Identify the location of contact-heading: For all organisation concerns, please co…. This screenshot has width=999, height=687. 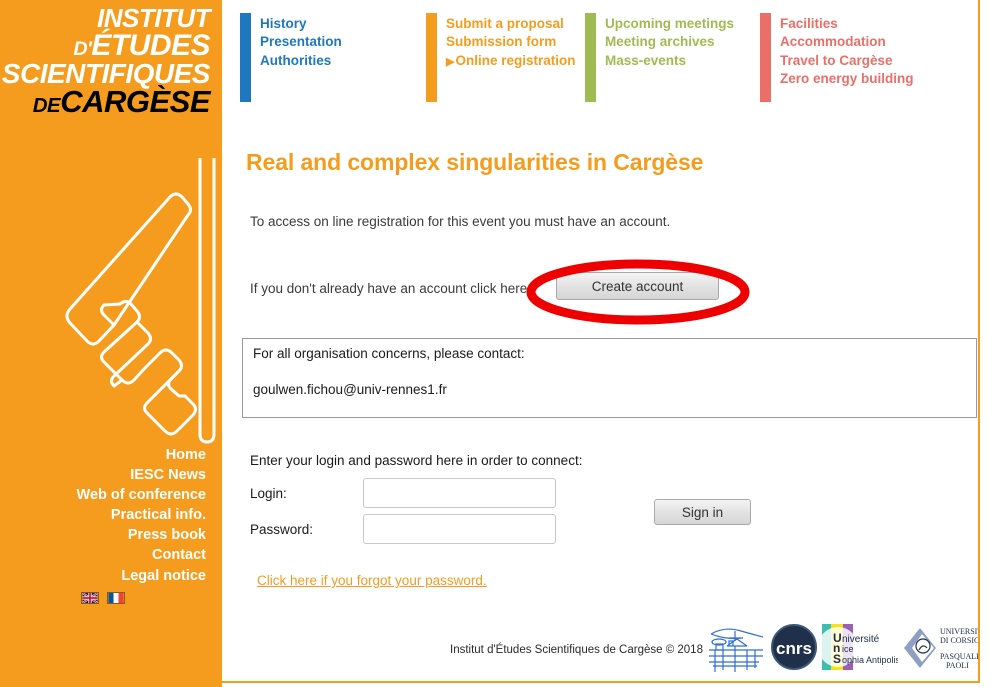
(389, 353).